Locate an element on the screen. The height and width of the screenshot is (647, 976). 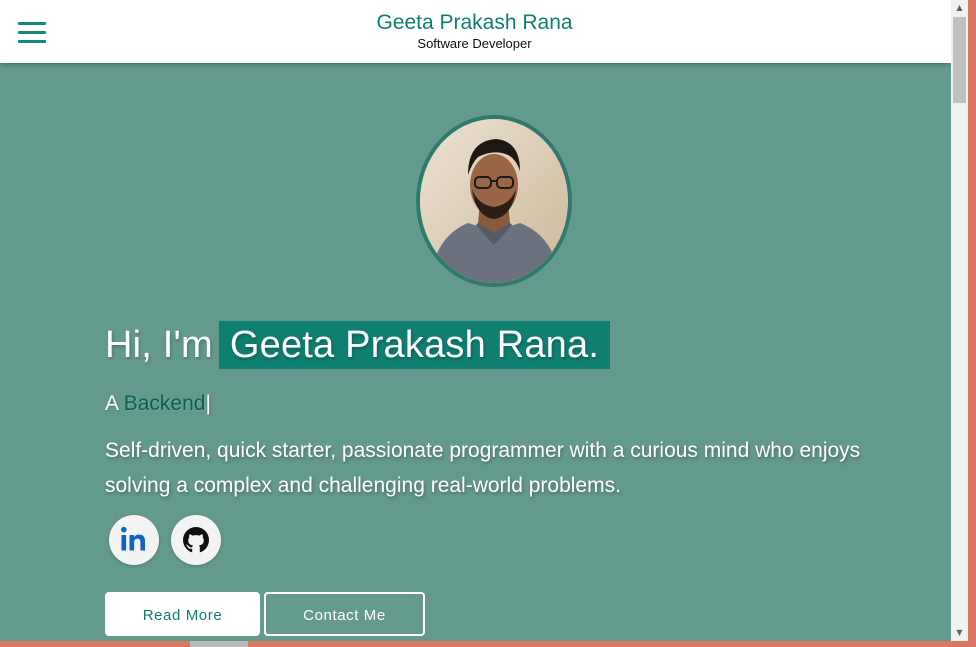
hero-heading: Hi, I'm Geeta Prakash Rana. is located at coordinates (358, 345).